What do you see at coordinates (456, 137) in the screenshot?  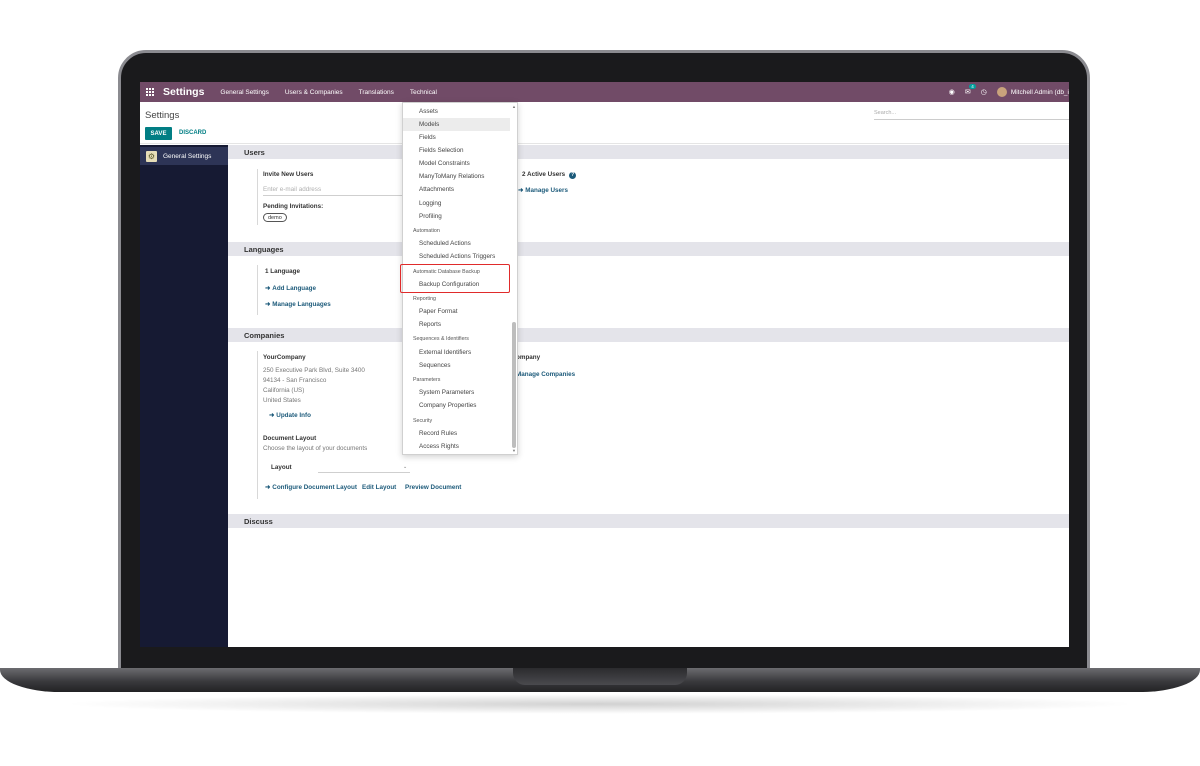 I see `menu-item-fields: Fields` at bounding box center [456, 137].